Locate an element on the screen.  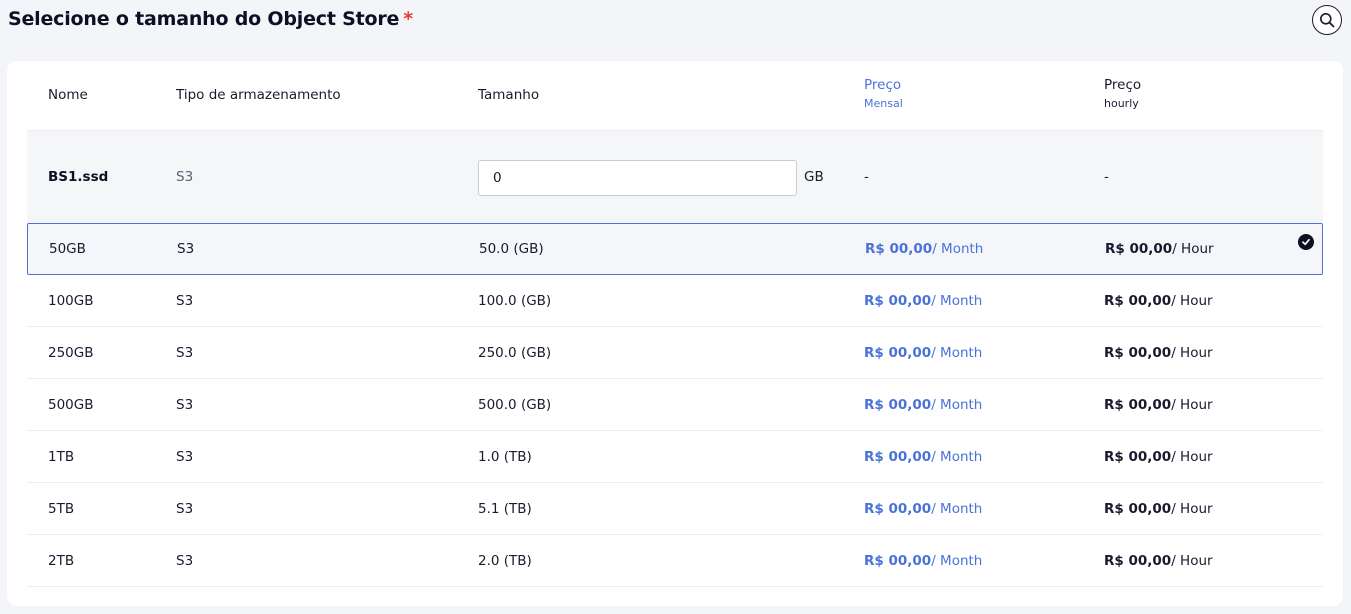
column-header-size: Tamanho is located at coordinates (509, 95).